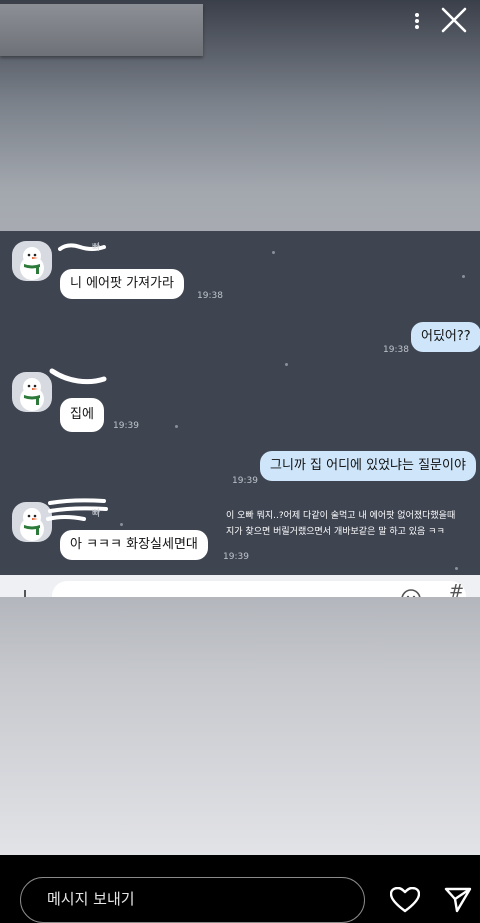 The image size is (480, 923). Describe the element at coordinates (240, 586) in the screenshot. I see `chat-input-bar: #` at that location.